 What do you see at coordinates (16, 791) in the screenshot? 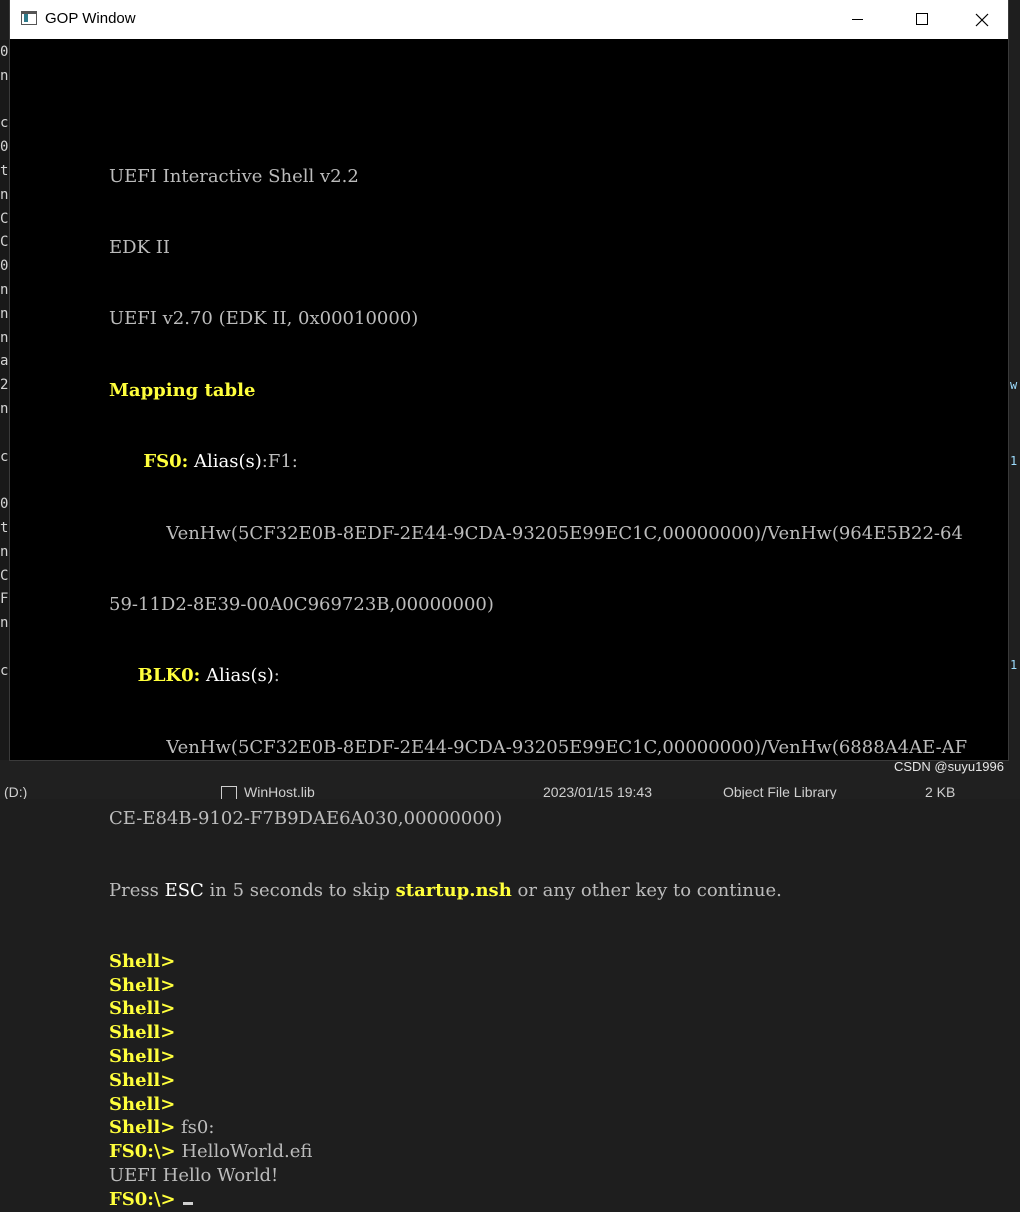
I see `drive-label: (D:)` at bounding box center [16, 791].